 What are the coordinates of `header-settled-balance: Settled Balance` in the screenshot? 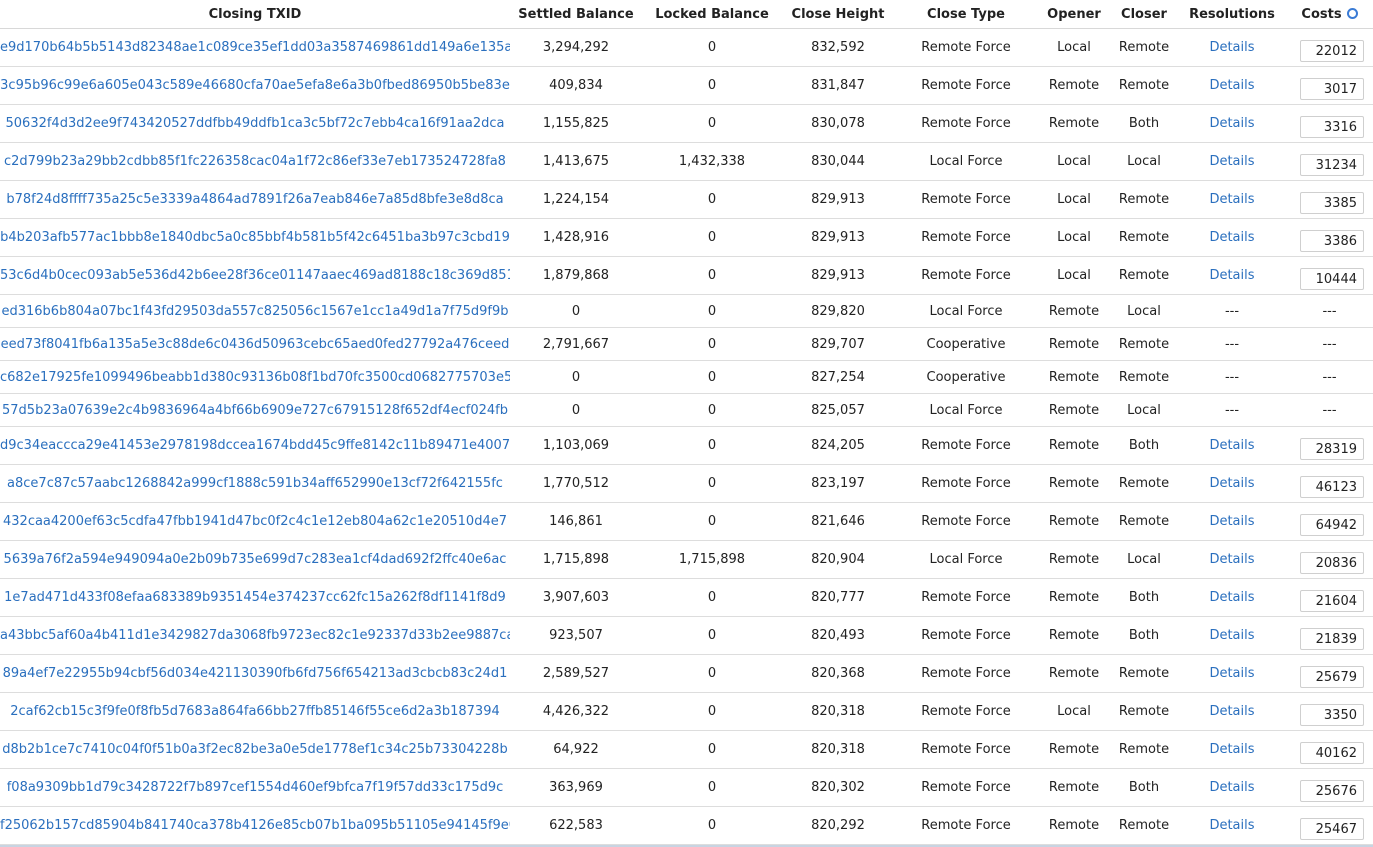 It's located at (576, 14).